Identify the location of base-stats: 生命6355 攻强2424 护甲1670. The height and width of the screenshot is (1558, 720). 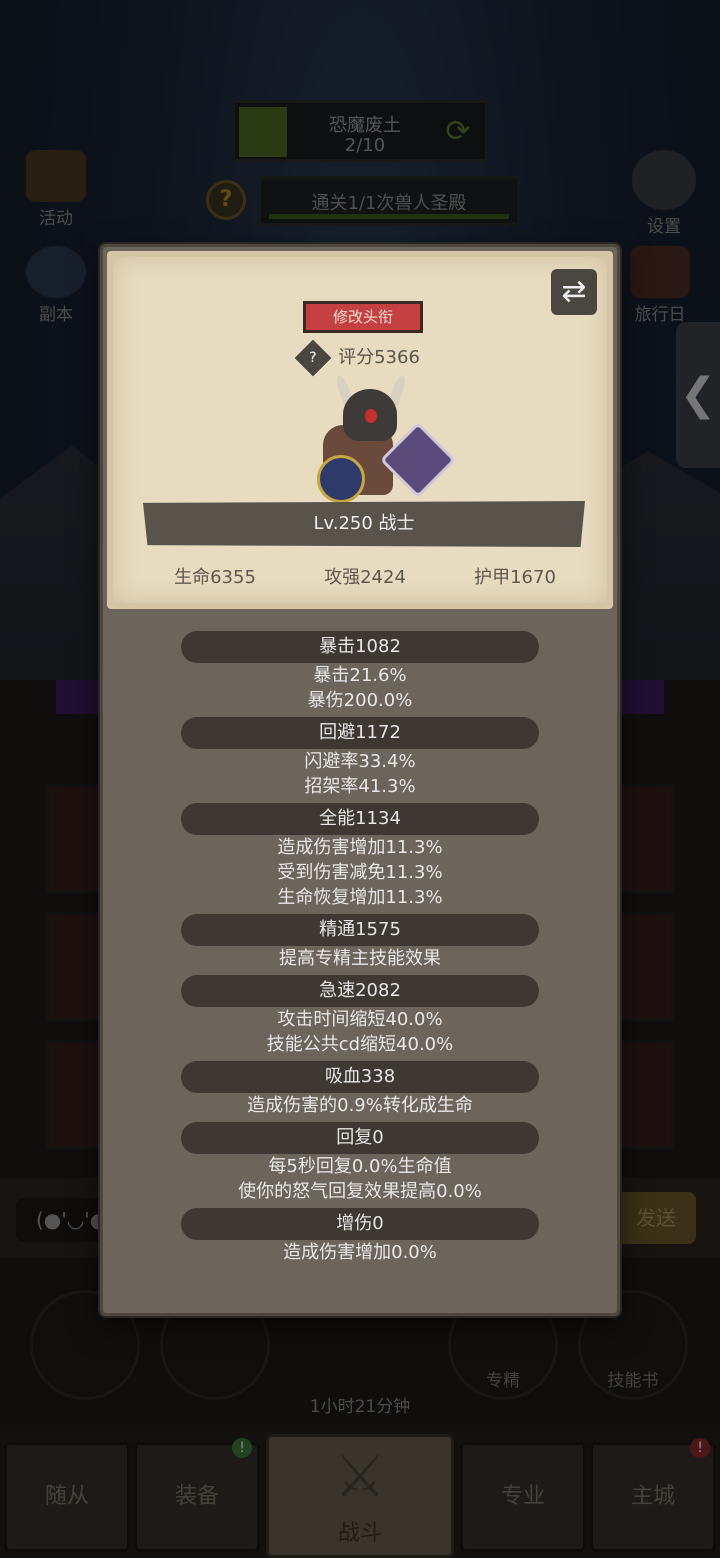
(360, 578).